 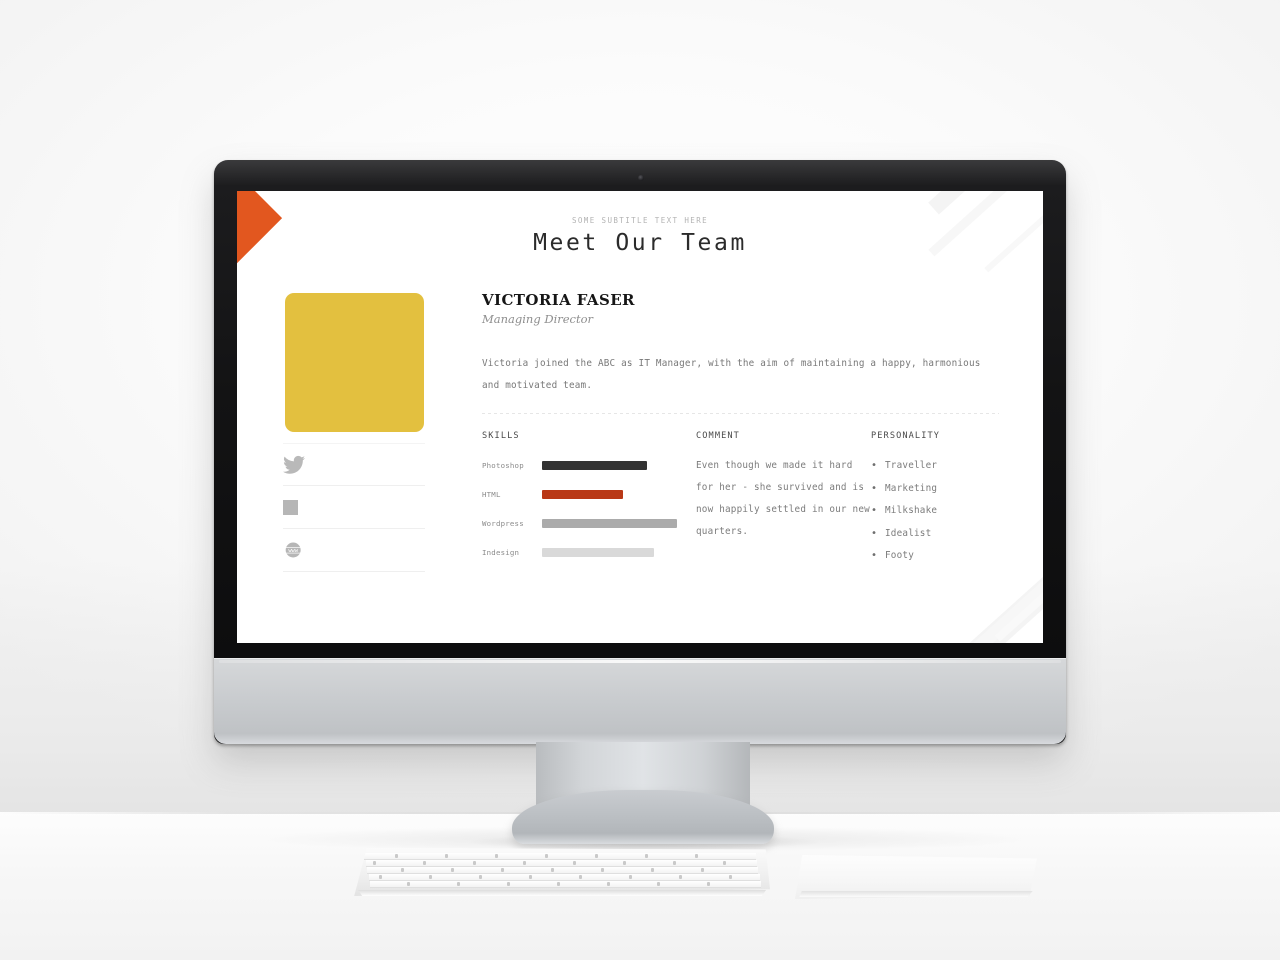 What do you see at coordinates (501, 436) in the screenshot?
I see `skills-heading: SKILLS` at bounding box center [501, 436].